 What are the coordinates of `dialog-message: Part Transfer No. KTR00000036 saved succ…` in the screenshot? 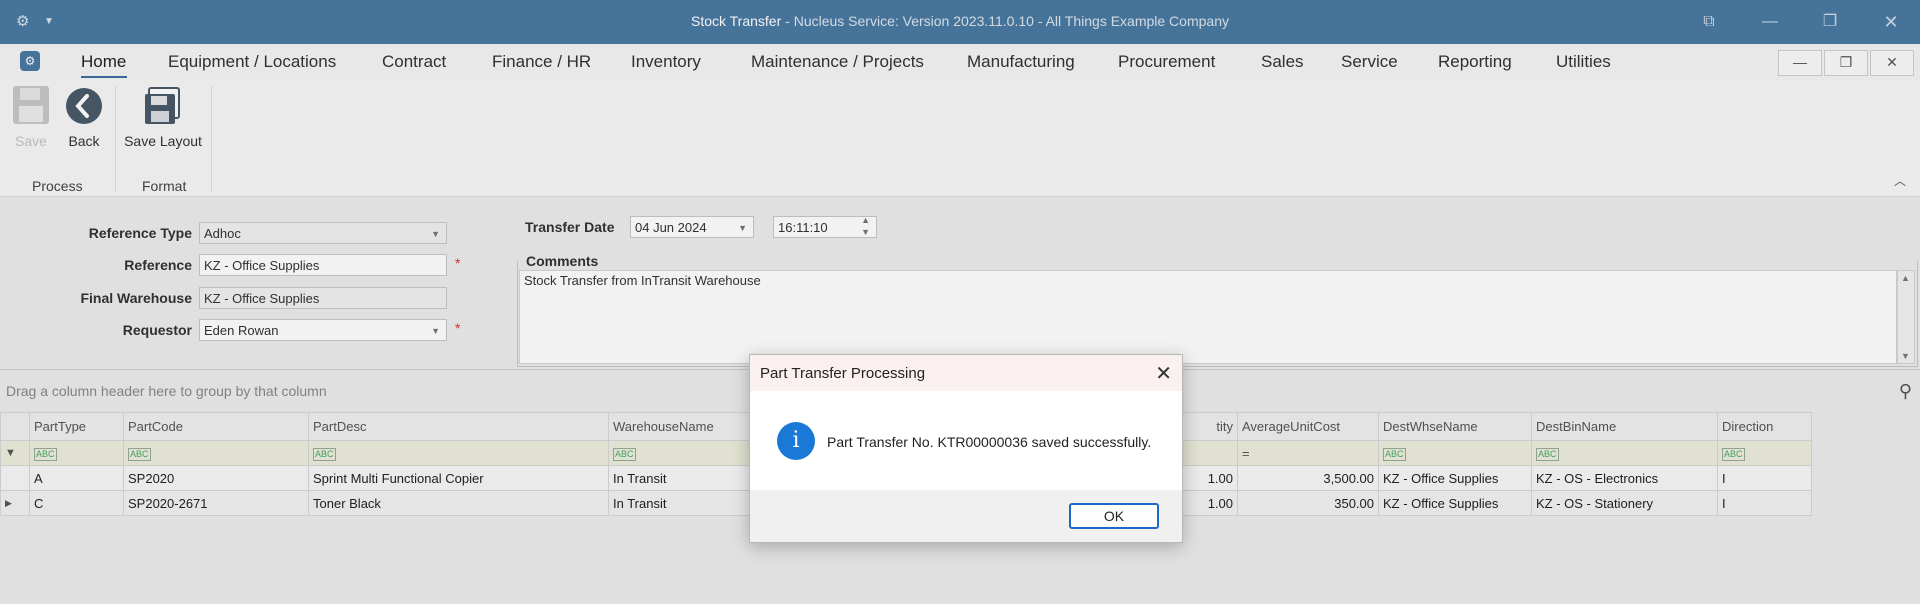 It's located at (989, 442).